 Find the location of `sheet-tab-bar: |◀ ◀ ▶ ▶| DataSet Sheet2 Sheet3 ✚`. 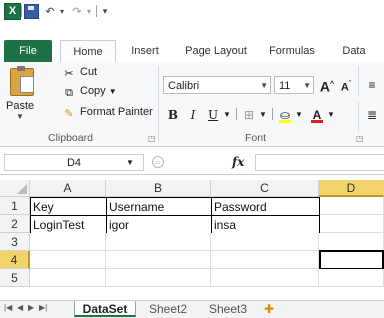

sheet-tab-bar: |◀ ◀ ▶ ▶| DataSet Sheet2 Sheet3 ✚ is located at coordinates (192, 309).